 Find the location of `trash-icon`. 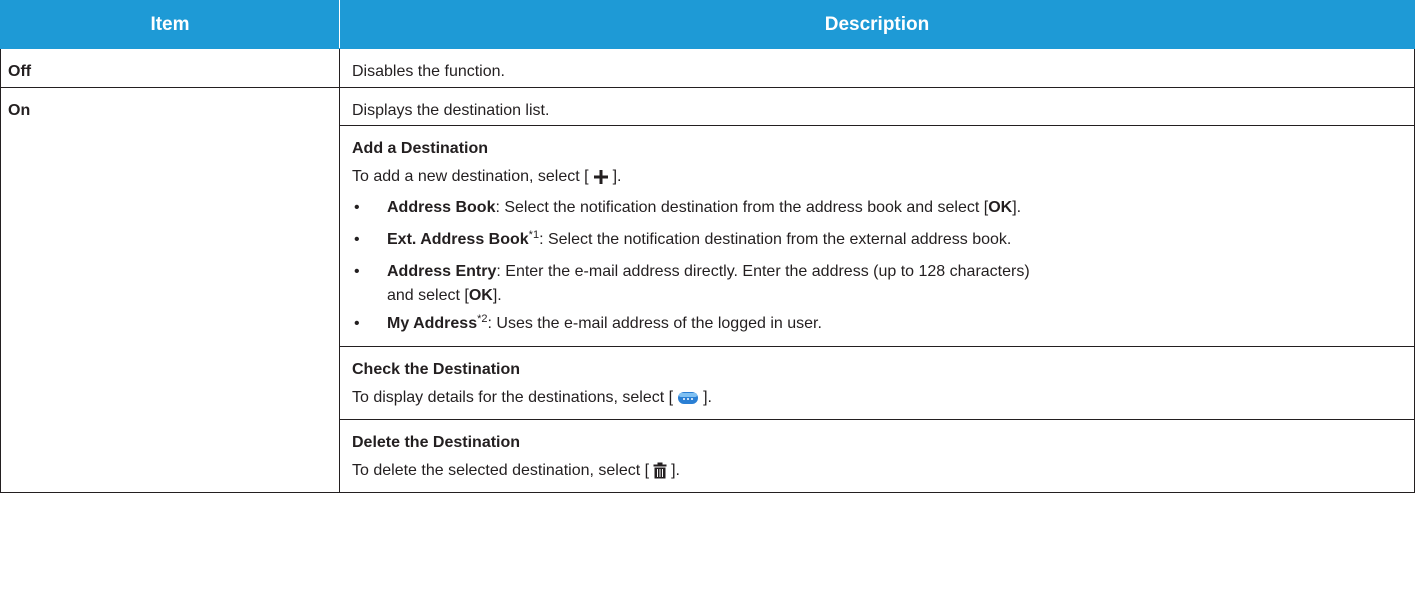

trash-icon is located at coordinates (660, 475).